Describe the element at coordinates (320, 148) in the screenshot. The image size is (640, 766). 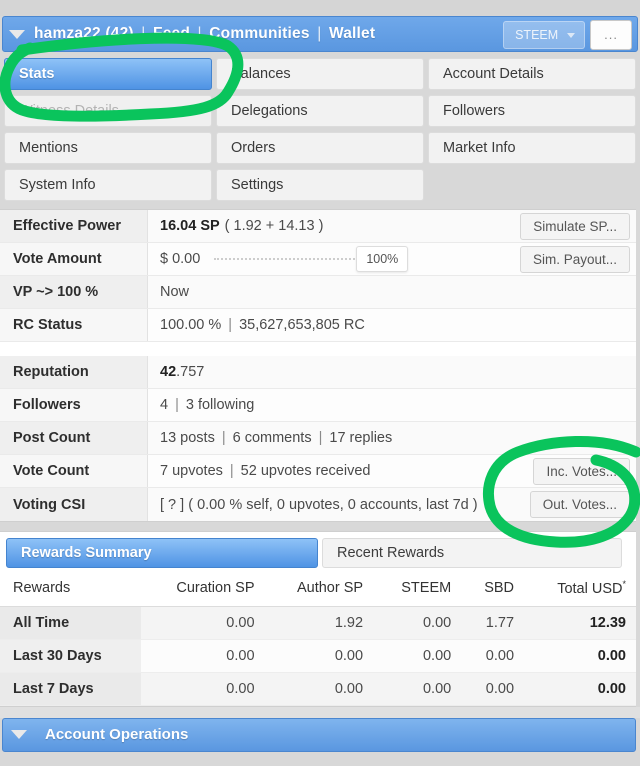
I see `tab-orders: Orders` at that location.